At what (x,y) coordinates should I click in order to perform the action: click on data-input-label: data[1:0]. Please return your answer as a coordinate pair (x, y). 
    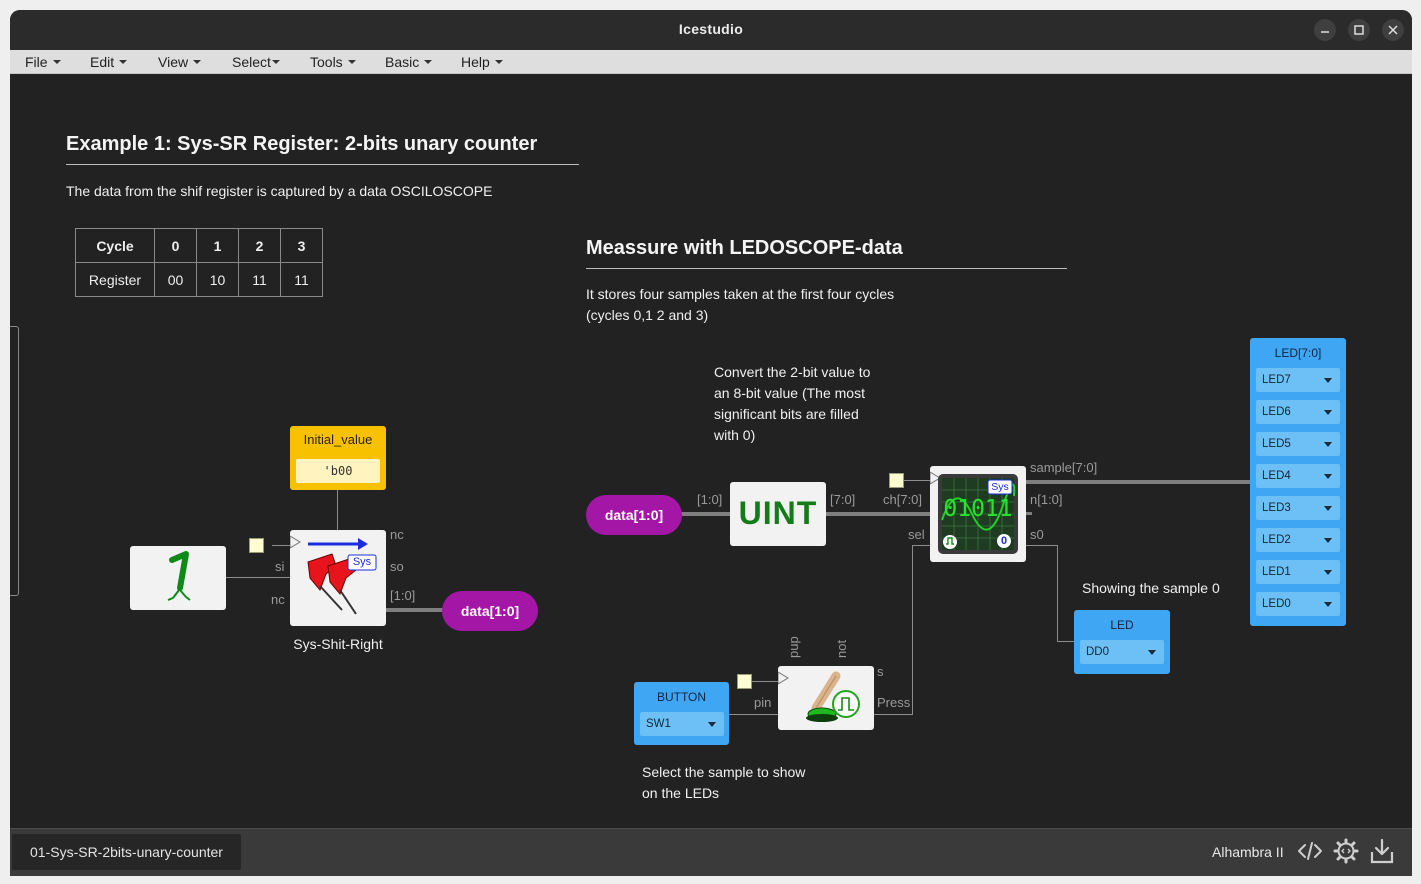
    Looking at the image, I should click on (634, 515).